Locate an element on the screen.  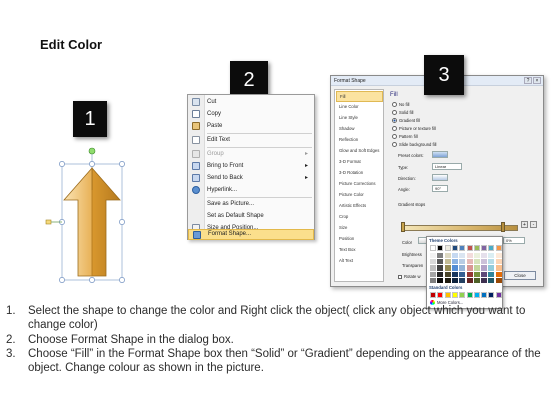
category-crop: Crop is located at coordinates (359, 217).